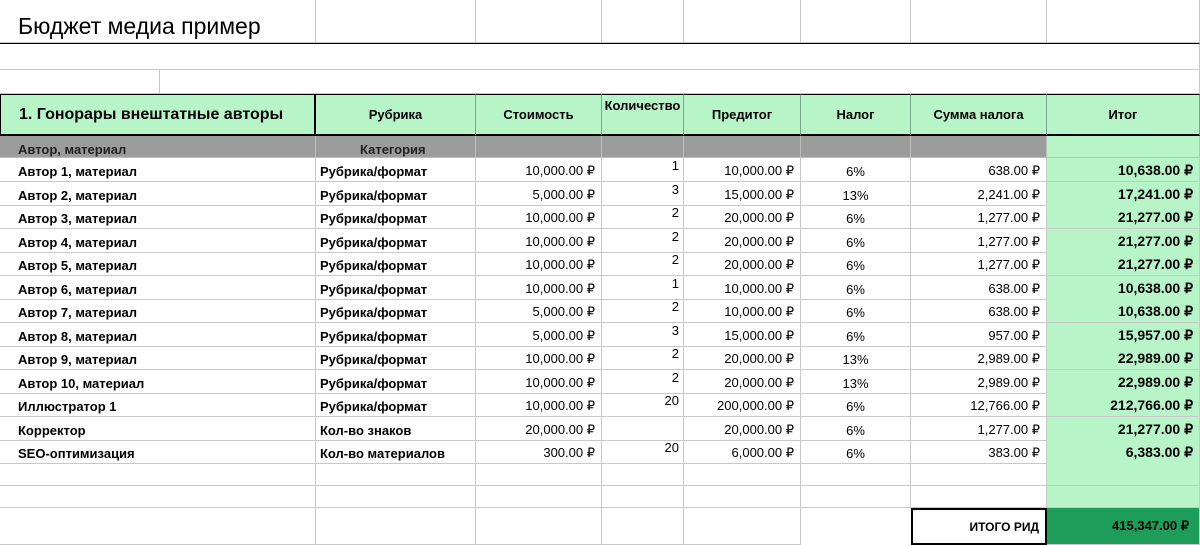 The width and height of the screenshot is (1200, 545). Describe the element at coordinates (1123, 526) in the screenshot. I see `grand-total-value: 415,347.00 ₽` at that location.